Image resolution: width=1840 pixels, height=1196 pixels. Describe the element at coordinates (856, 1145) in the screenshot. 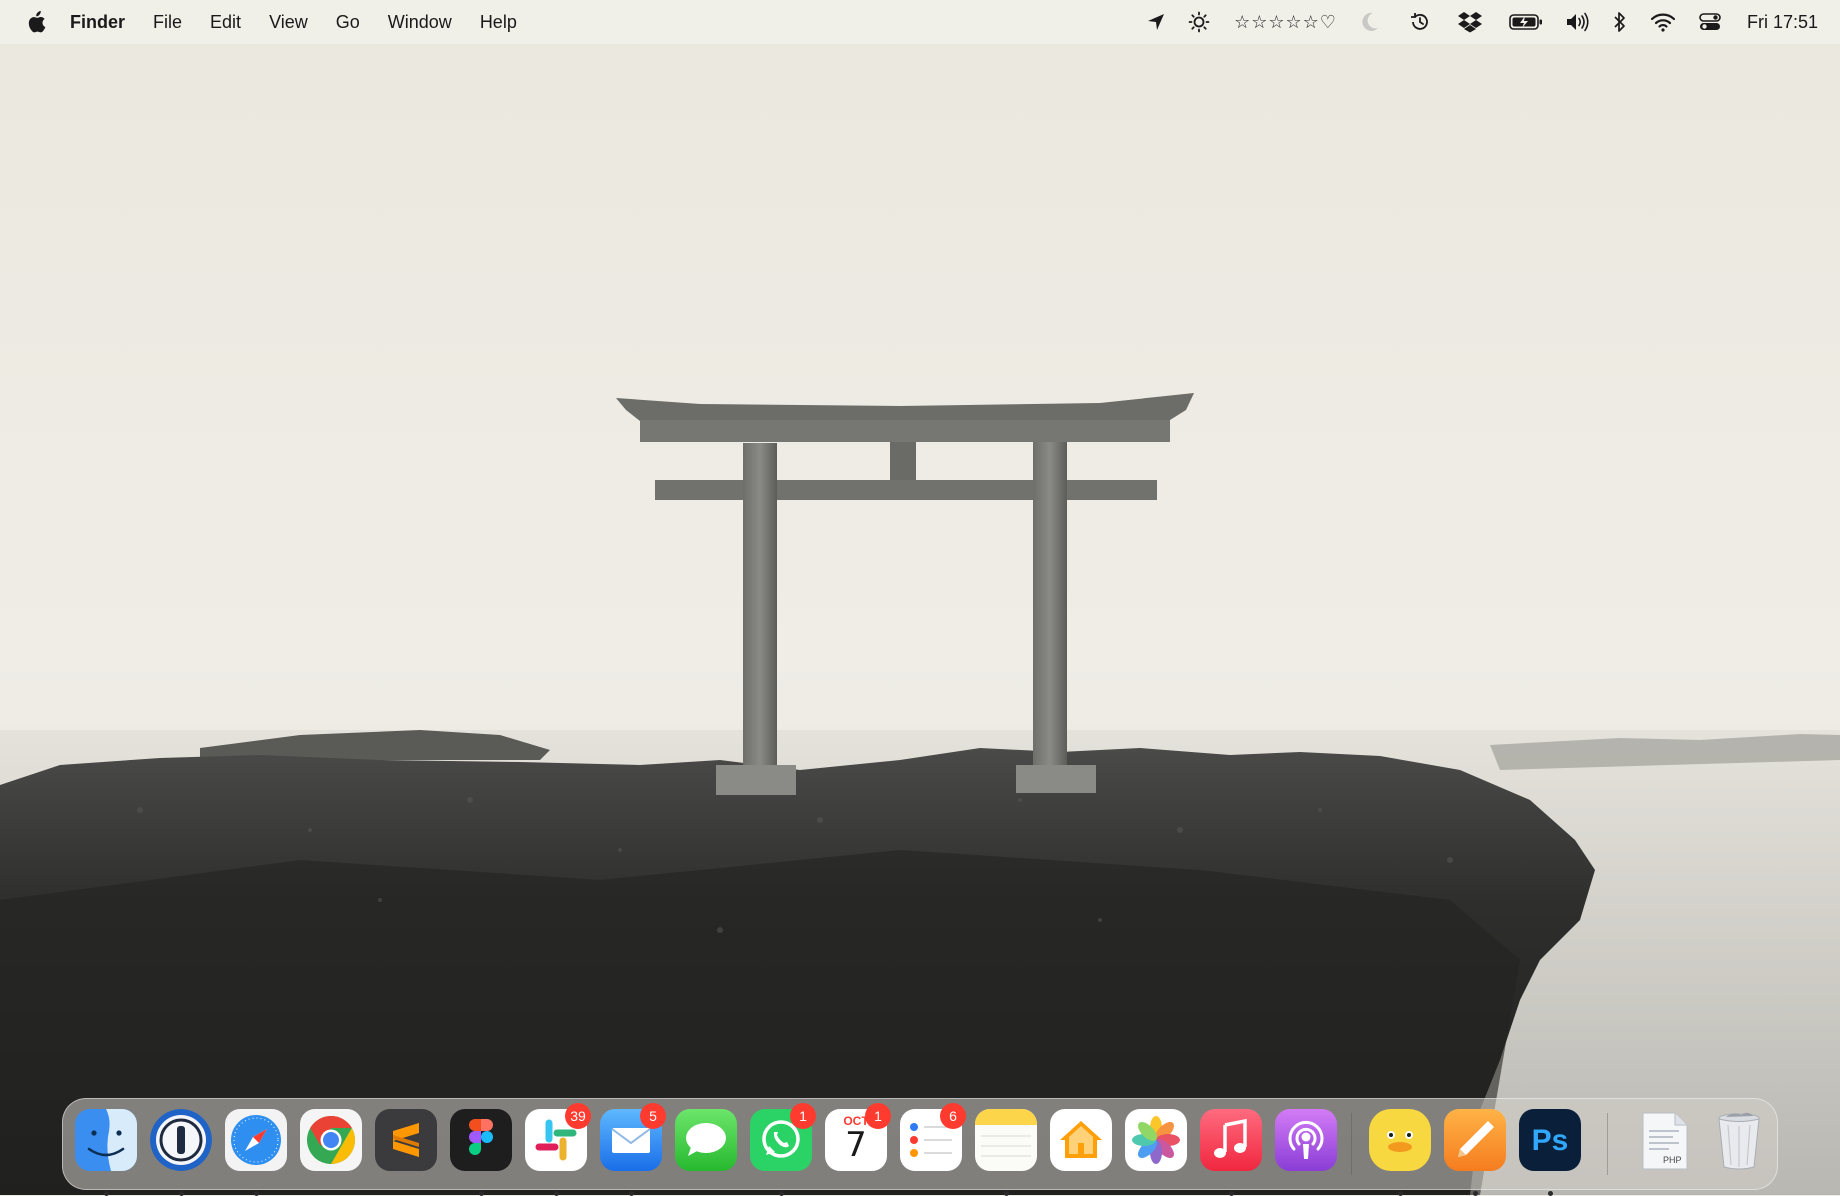

I see `calendar-day: 7` at that location.